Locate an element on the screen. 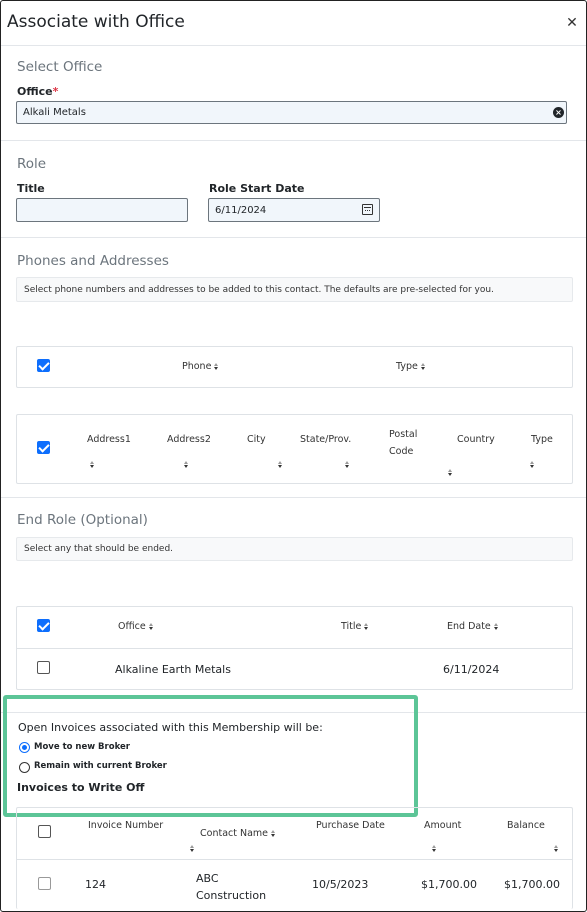 The image size is (587, 912). purchase-date-header: Purchase Date is located at coordinates (350, 825).